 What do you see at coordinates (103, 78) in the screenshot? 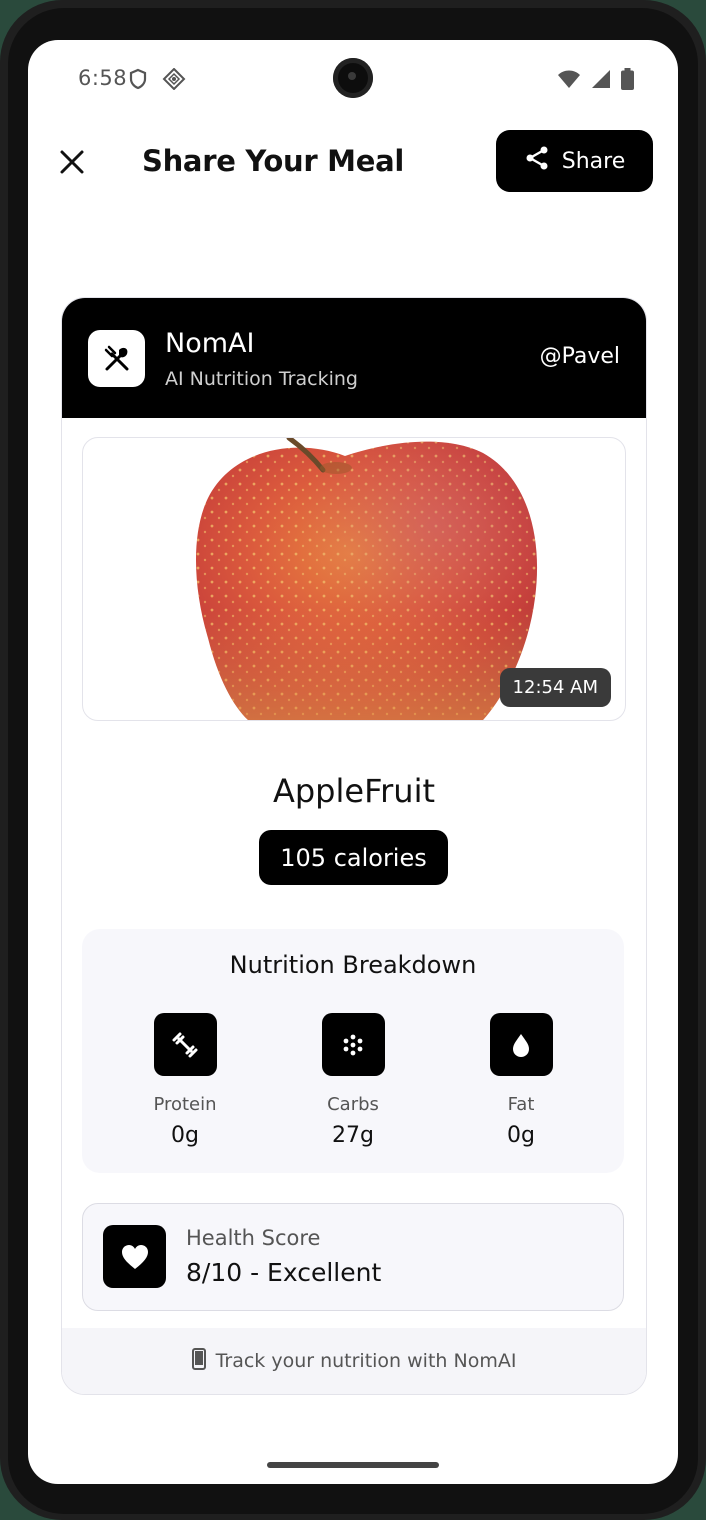
I see `status-time: 6:58` at bounding box center [103, 78].